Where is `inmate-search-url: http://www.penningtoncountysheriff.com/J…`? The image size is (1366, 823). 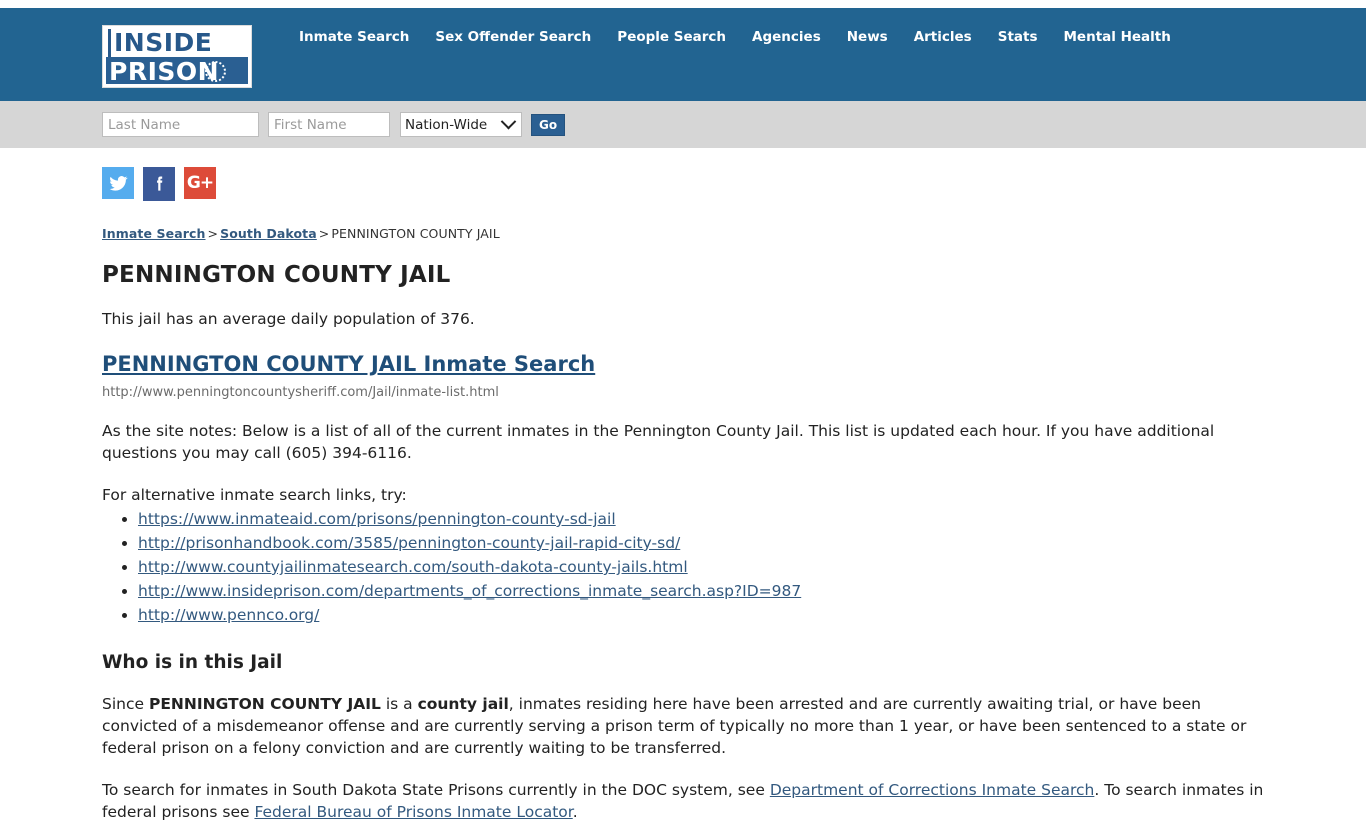
inmate-search-url: http://www.penningtoncountysheriff.com/J… is located at coordinates (300, 392).